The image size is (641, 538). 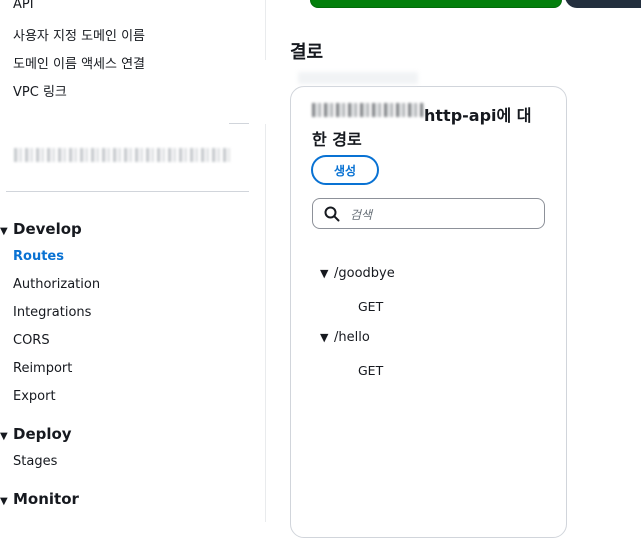 I want to click on section-monitor-label: Monitor, so click(x=46, y=499).